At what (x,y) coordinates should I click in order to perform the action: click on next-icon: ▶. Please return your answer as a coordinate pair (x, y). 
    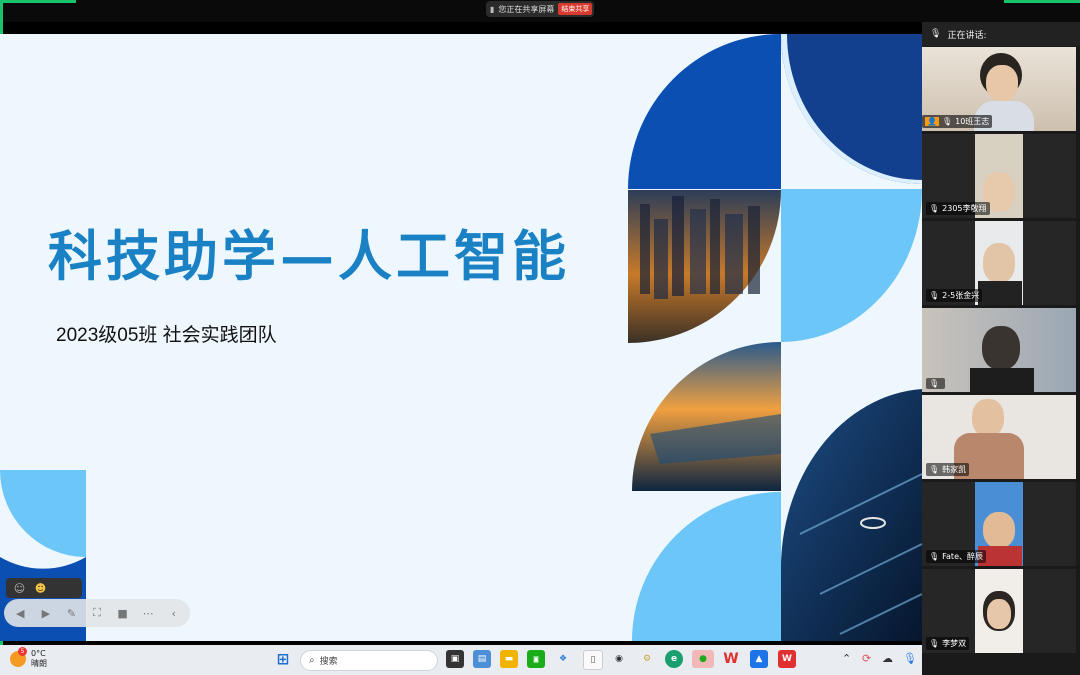
    Looking at the image, I should click on (46, 613).